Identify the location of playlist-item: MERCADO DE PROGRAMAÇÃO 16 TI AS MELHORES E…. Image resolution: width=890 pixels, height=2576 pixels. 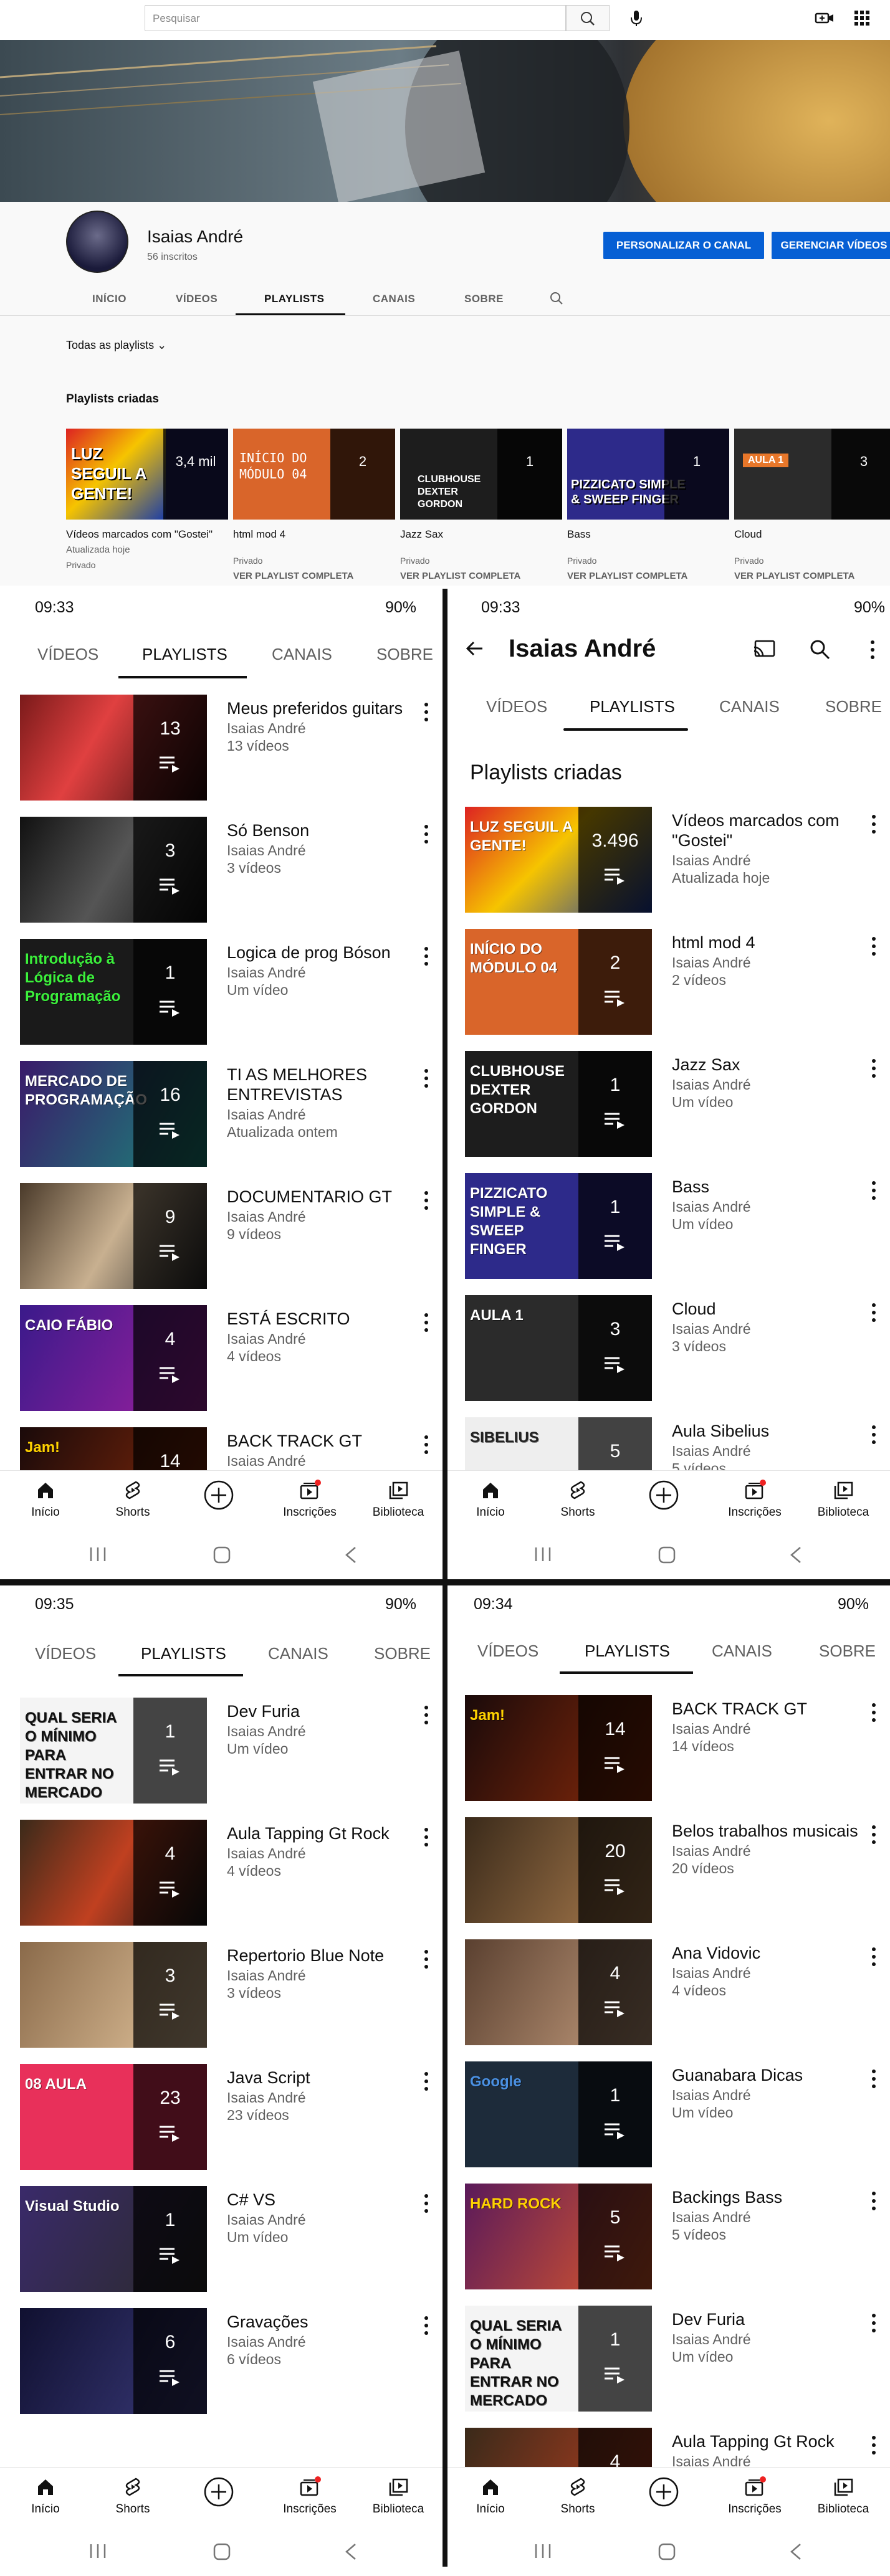
(222, 1116).